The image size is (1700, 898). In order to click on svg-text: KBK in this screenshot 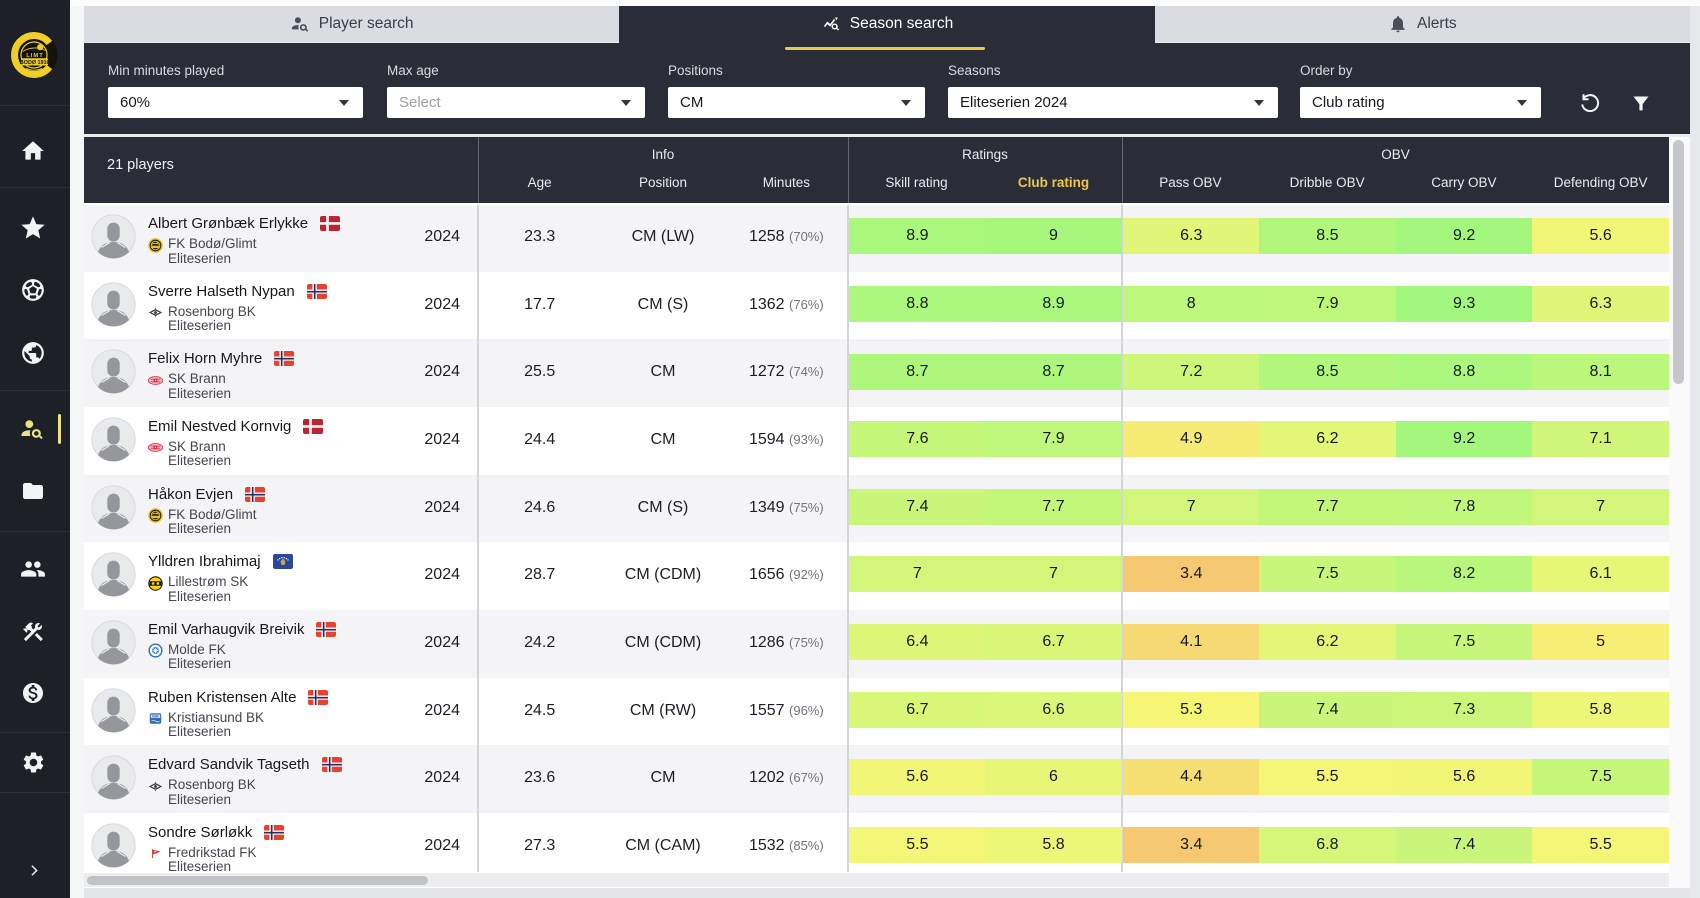, I will do `click(156, 717)`.